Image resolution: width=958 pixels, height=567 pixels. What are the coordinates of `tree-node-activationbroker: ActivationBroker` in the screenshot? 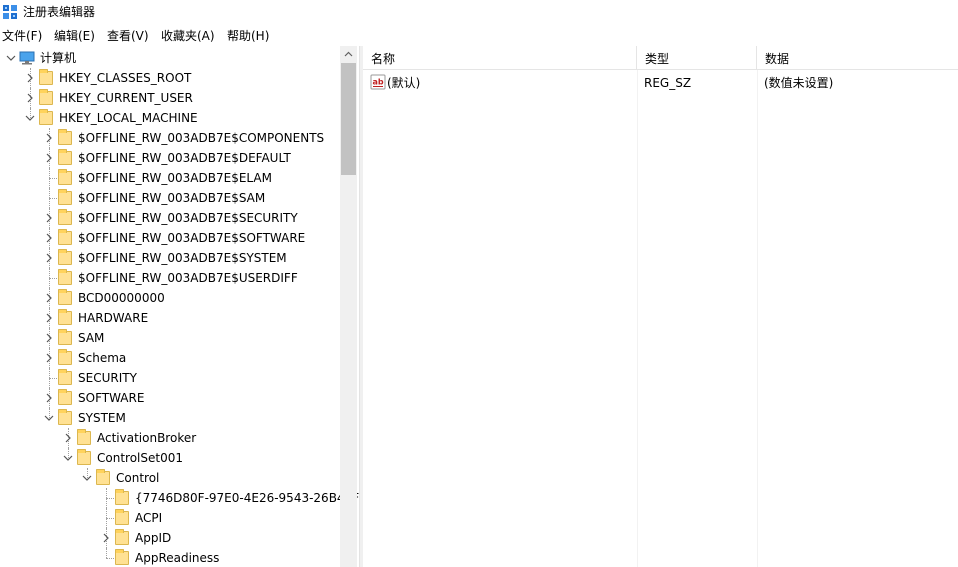 It's located at (170, 438).